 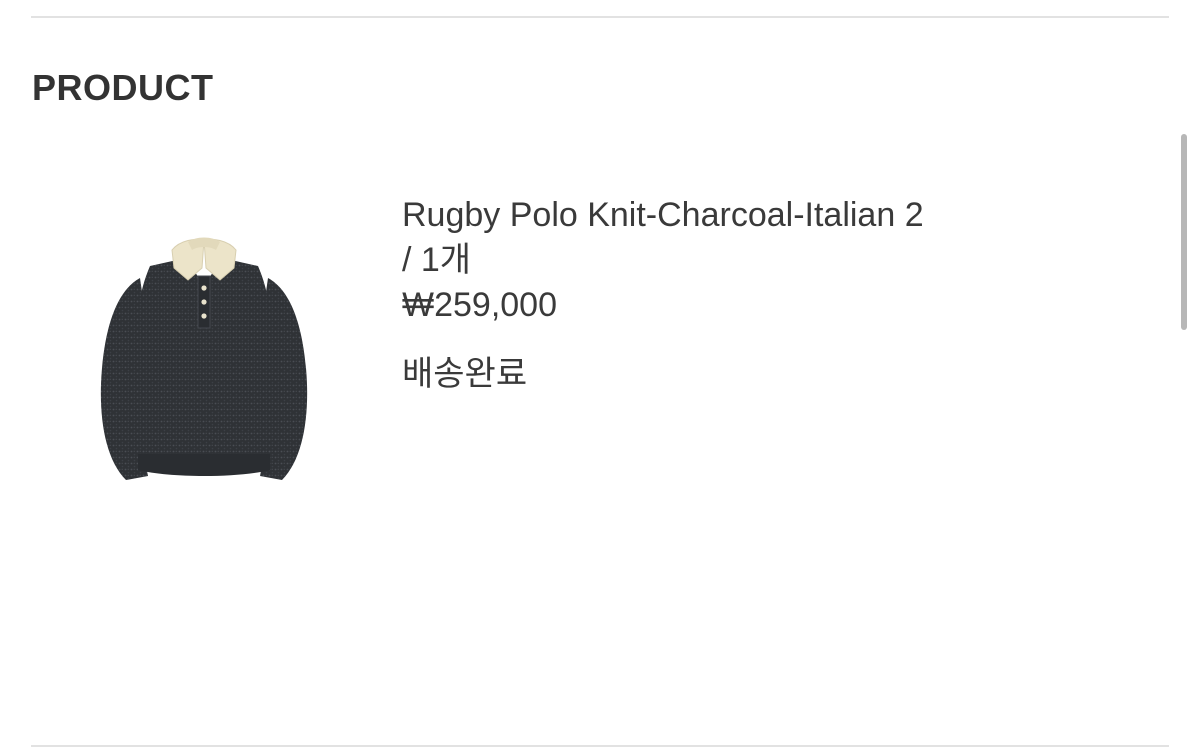 I want to click on product-price: ₩259,000, so click(x=479, y=305).